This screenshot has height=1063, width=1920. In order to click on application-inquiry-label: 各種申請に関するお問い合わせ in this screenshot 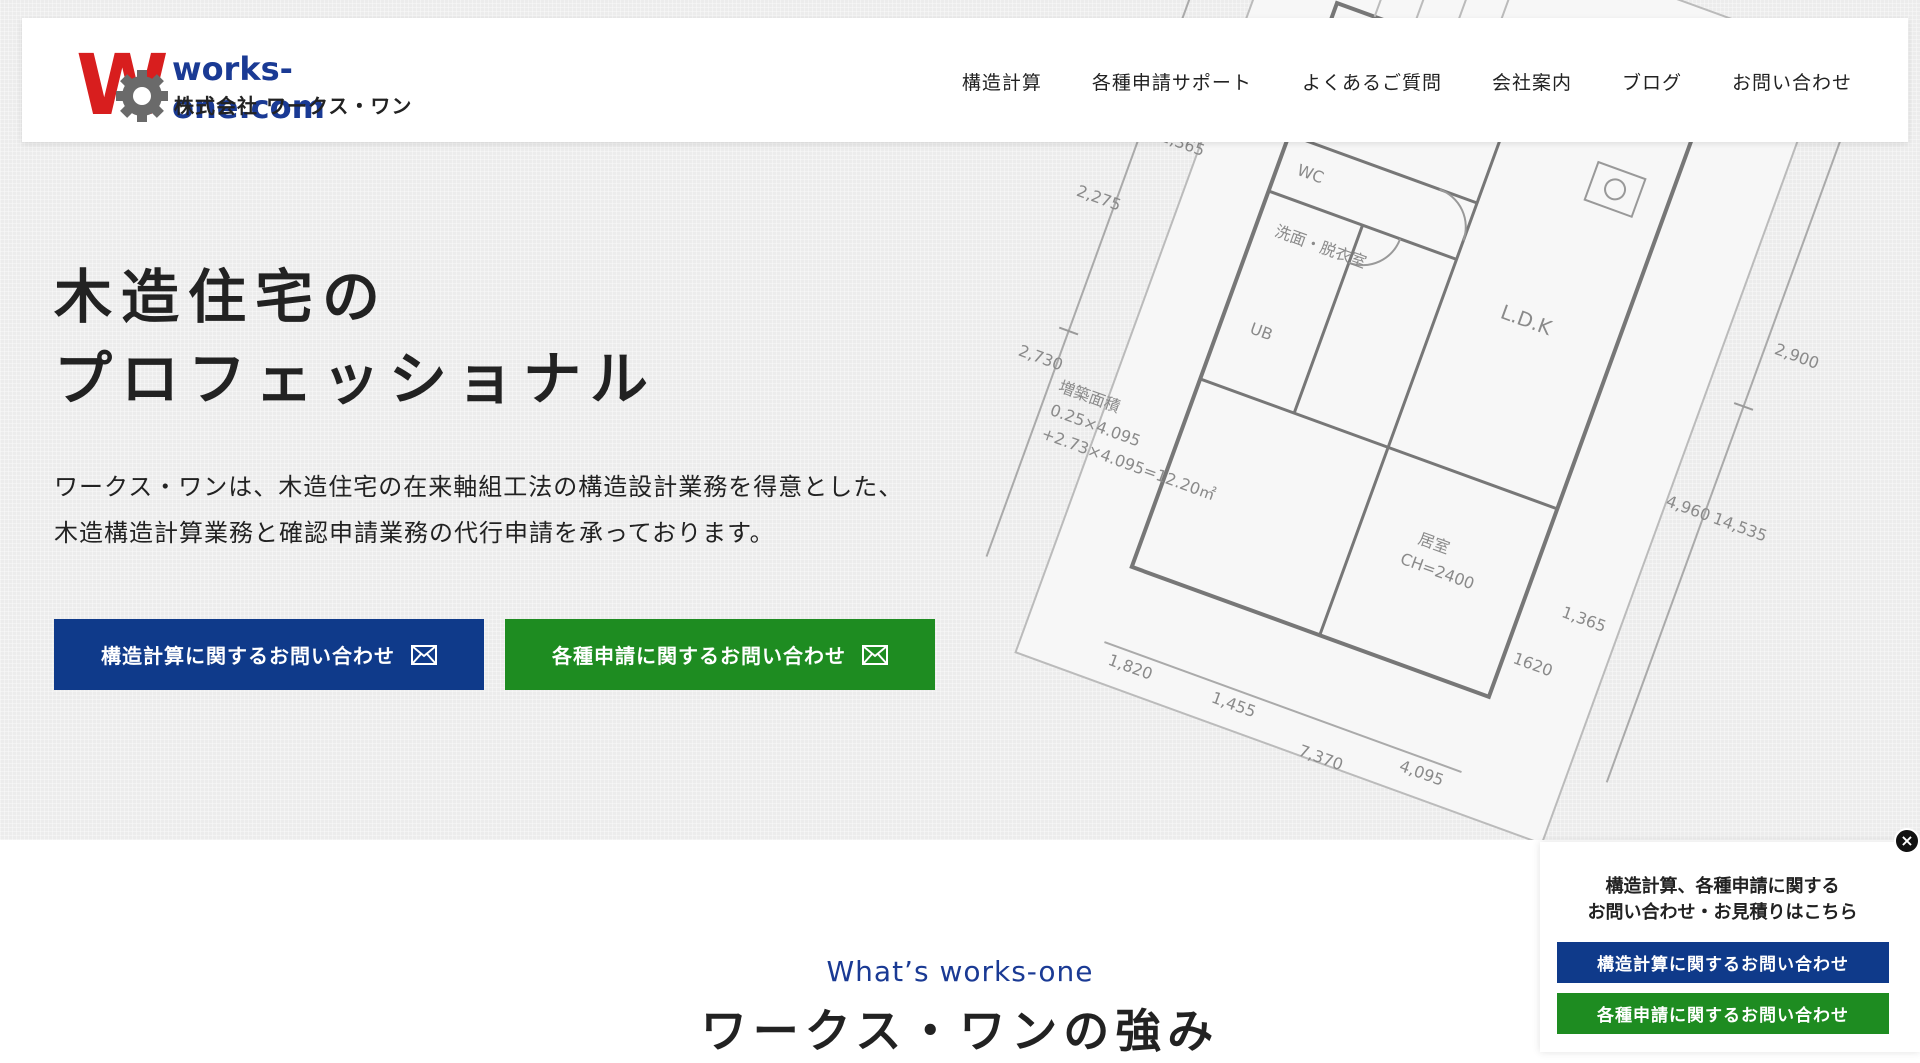, I will do `click(699, 656)`.